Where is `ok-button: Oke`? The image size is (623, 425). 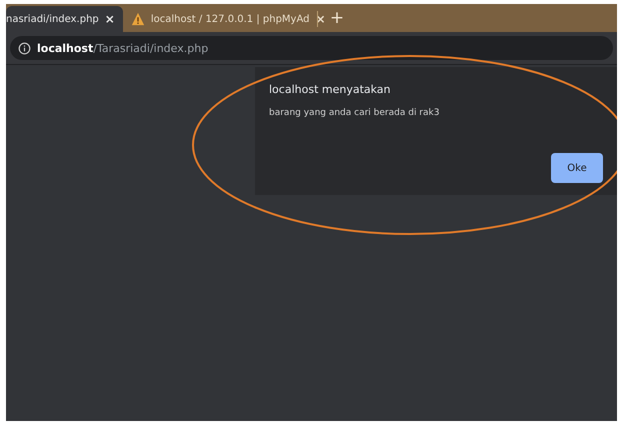 ok-button: Oke is located at coordinates (577, 168).